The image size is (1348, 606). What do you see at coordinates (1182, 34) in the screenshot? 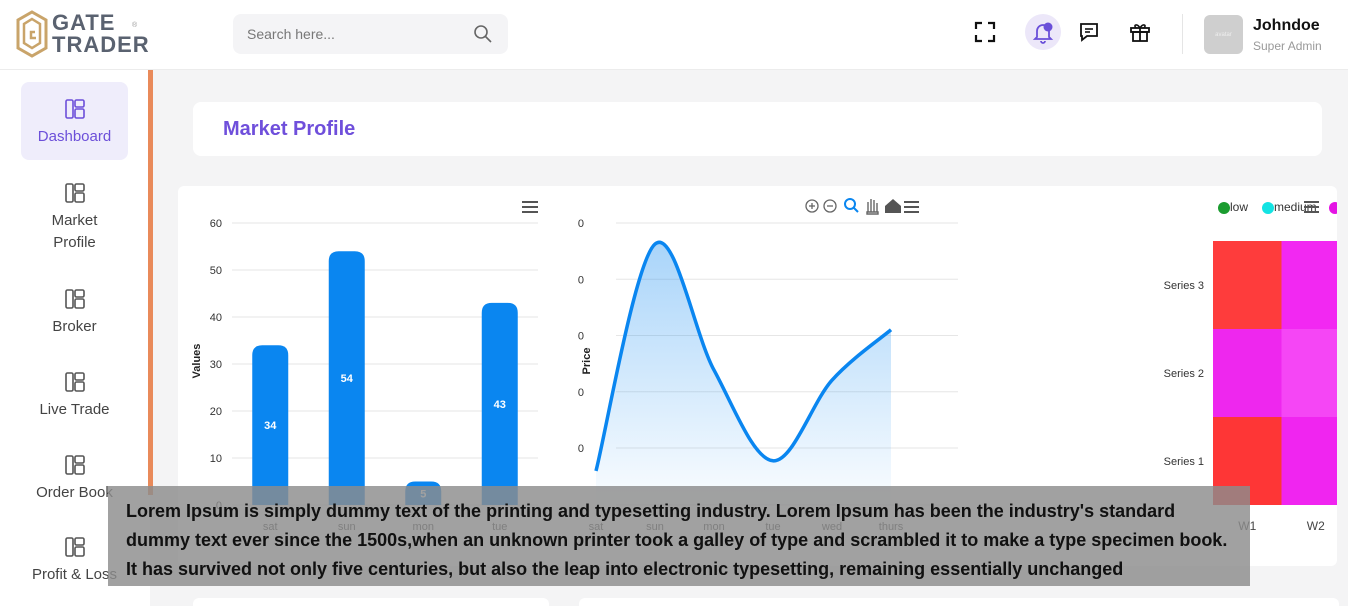
I see `header-divider` at bounding box center [1182, 34].